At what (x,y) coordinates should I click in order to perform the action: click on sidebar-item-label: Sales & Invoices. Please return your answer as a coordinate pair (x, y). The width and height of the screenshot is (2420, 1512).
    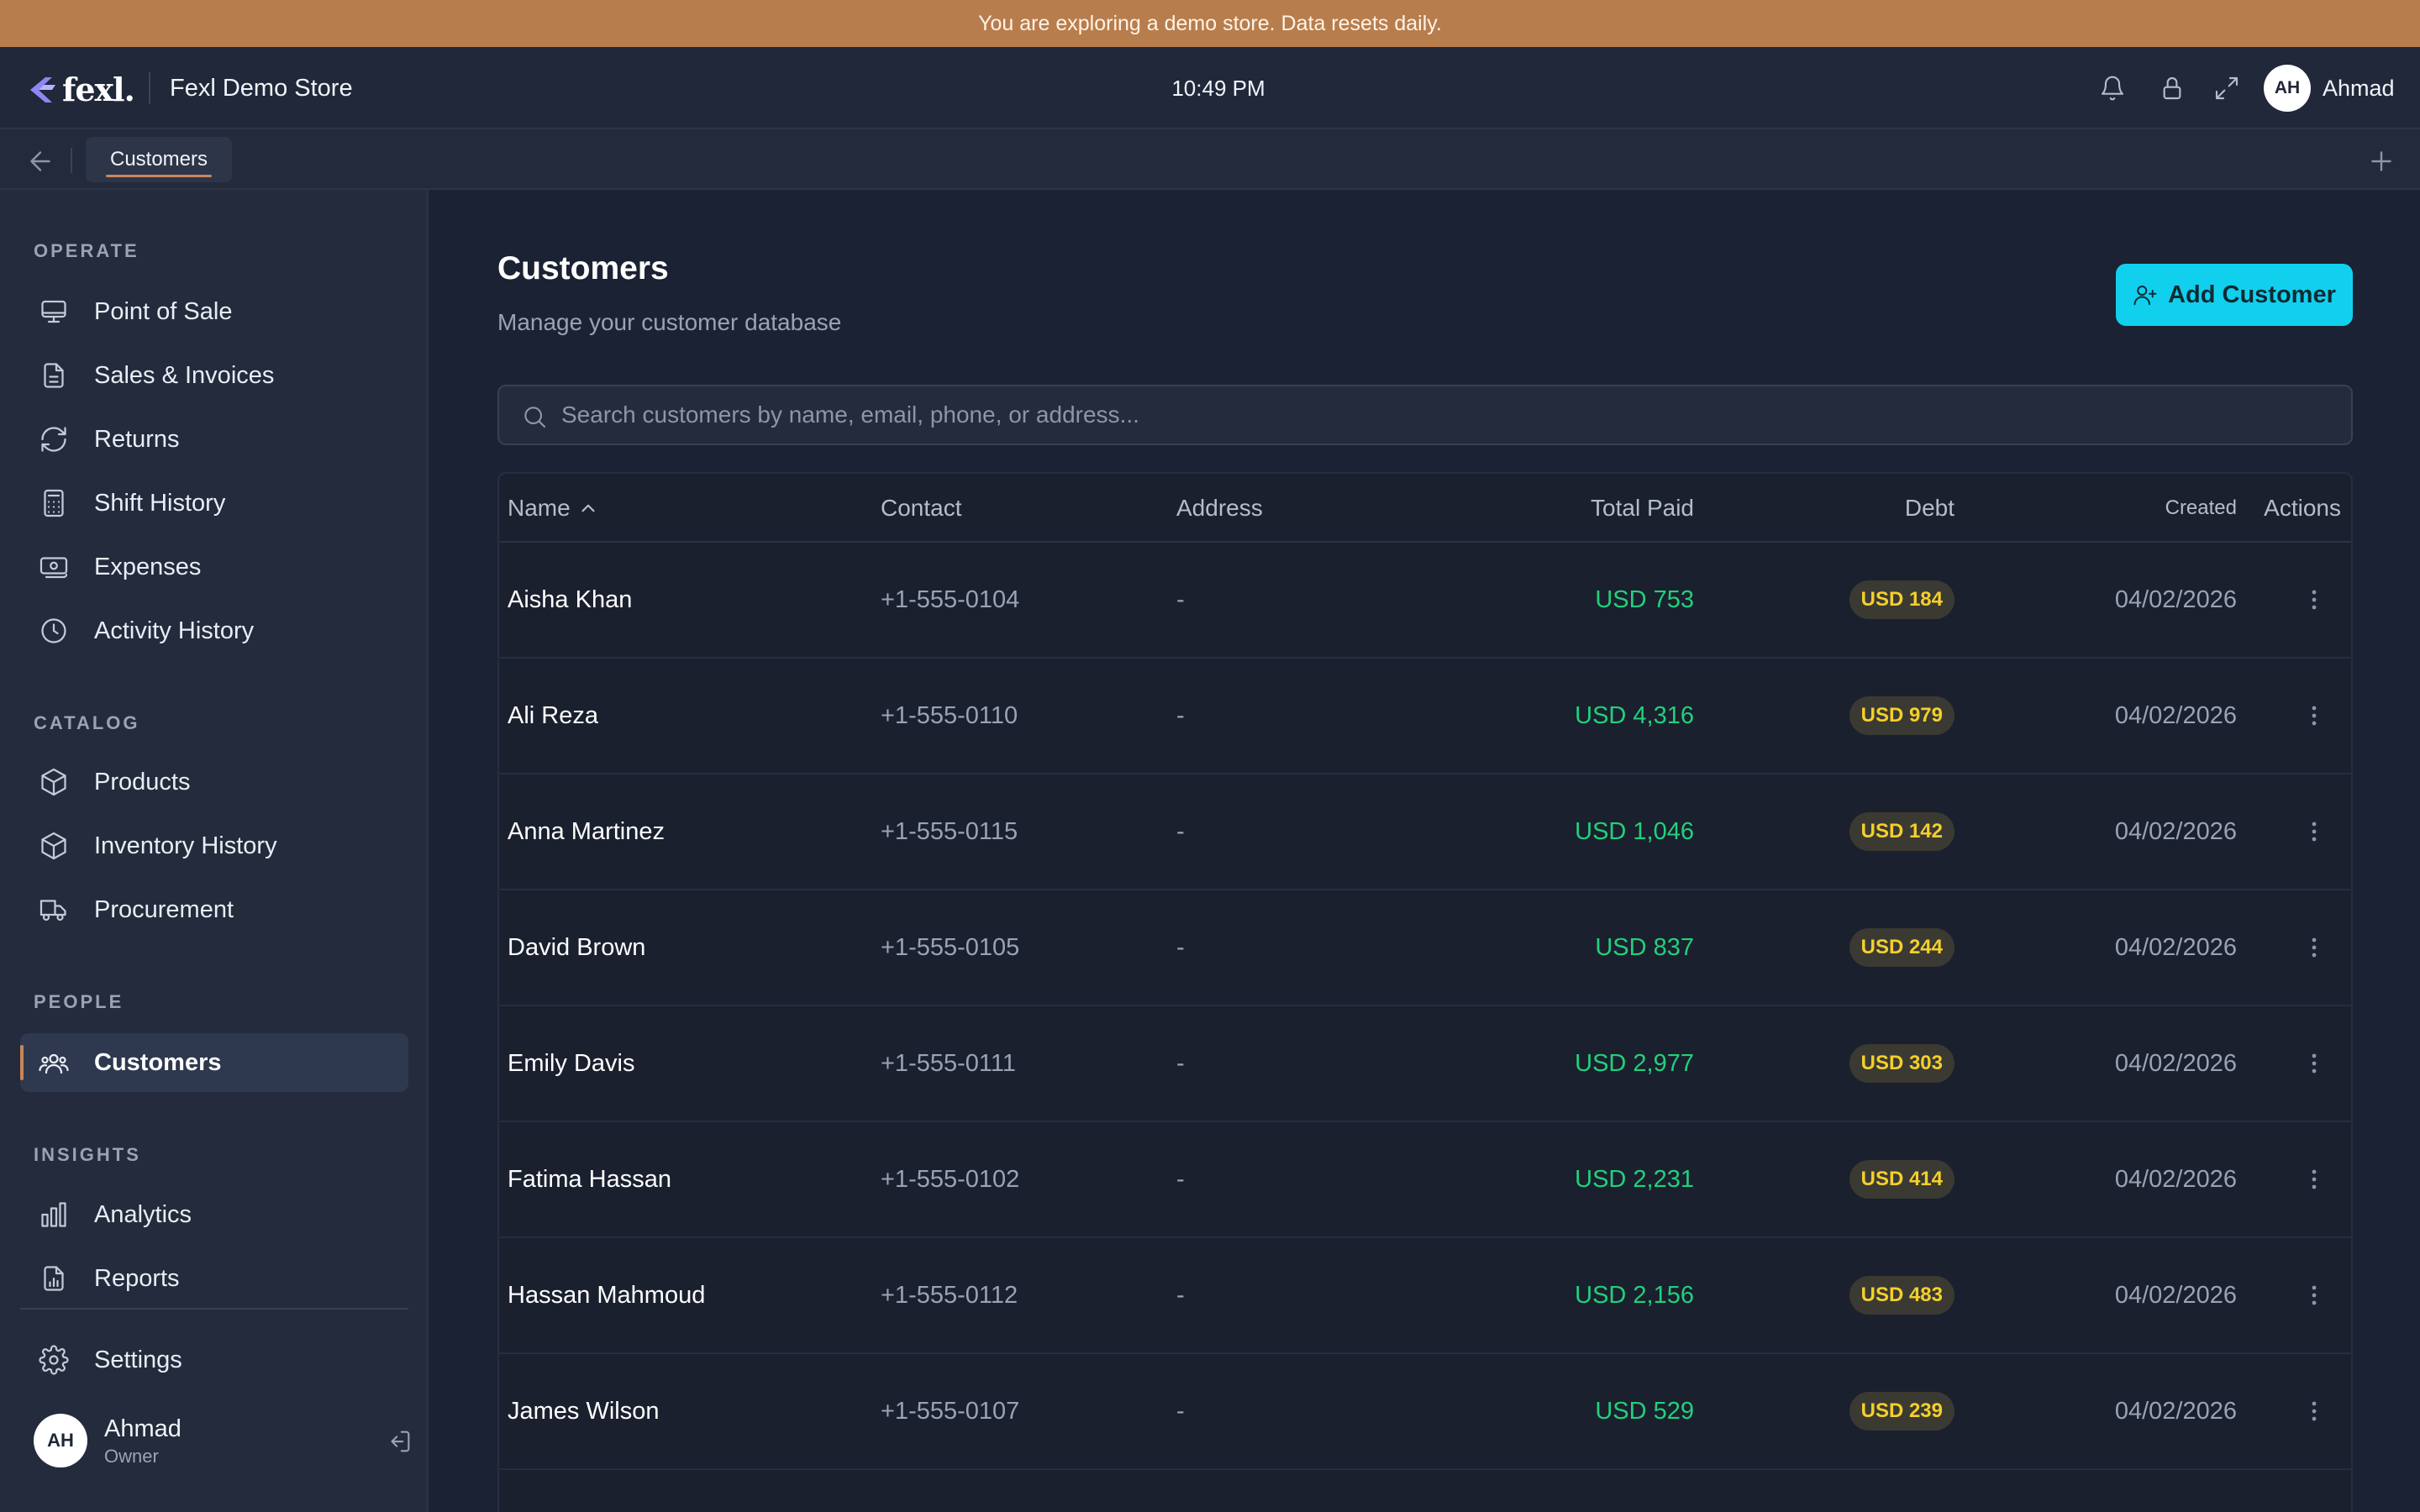
    Looking at the image, I should click on (184, 375).